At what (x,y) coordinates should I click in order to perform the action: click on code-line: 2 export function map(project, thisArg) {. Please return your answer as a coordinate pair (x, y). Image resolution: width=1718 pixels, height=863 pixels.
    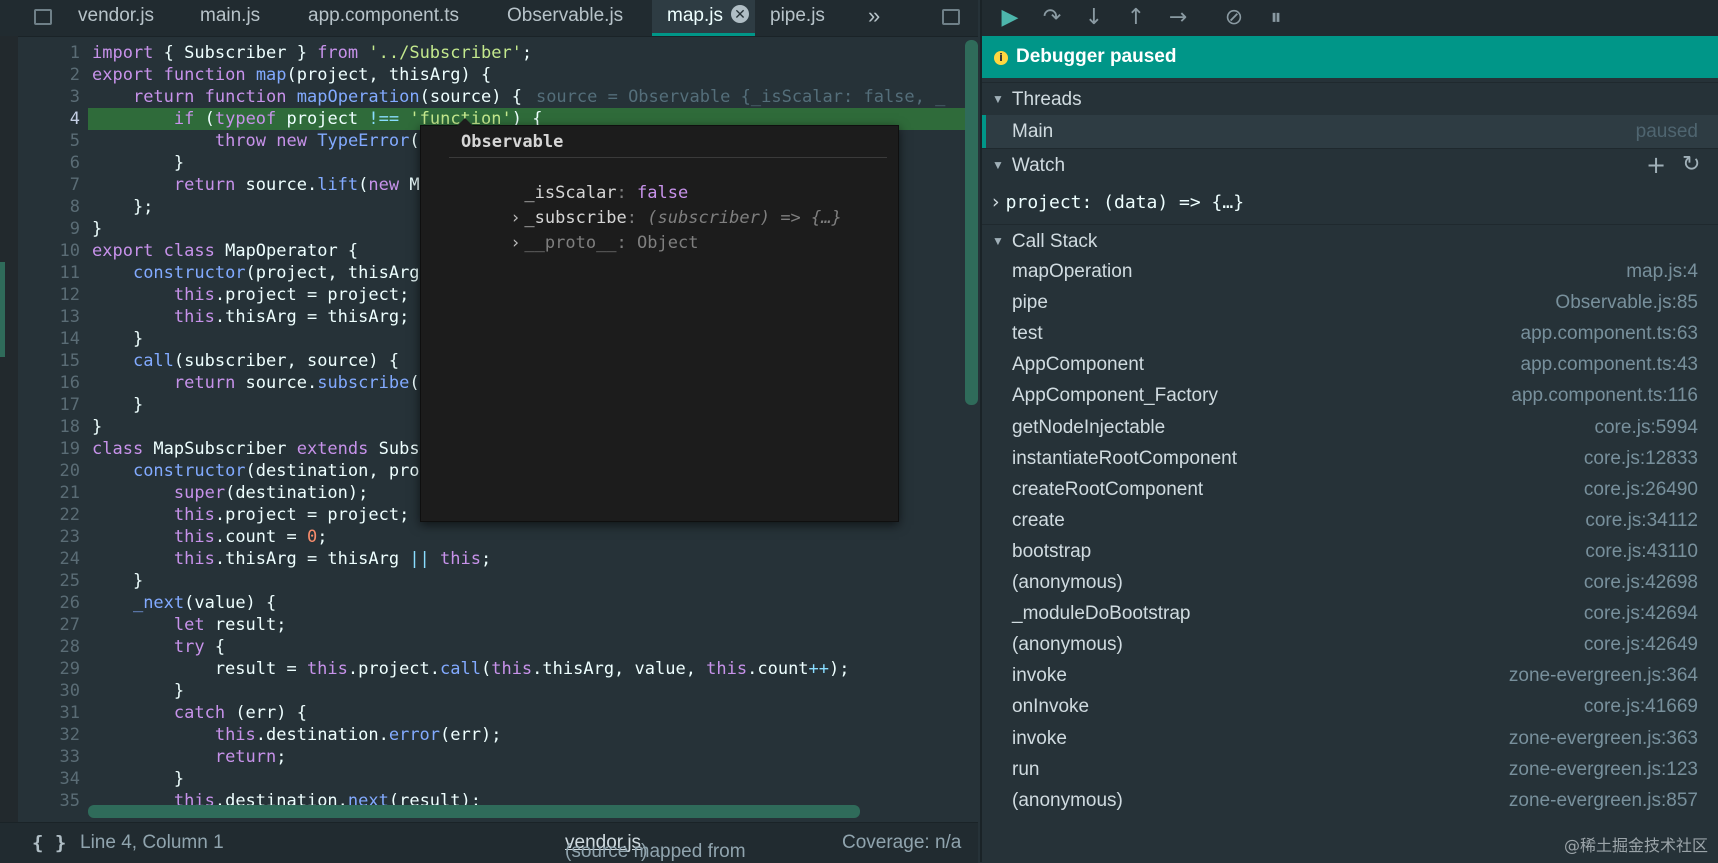
    Looking at the image, I should click on (254, 75).